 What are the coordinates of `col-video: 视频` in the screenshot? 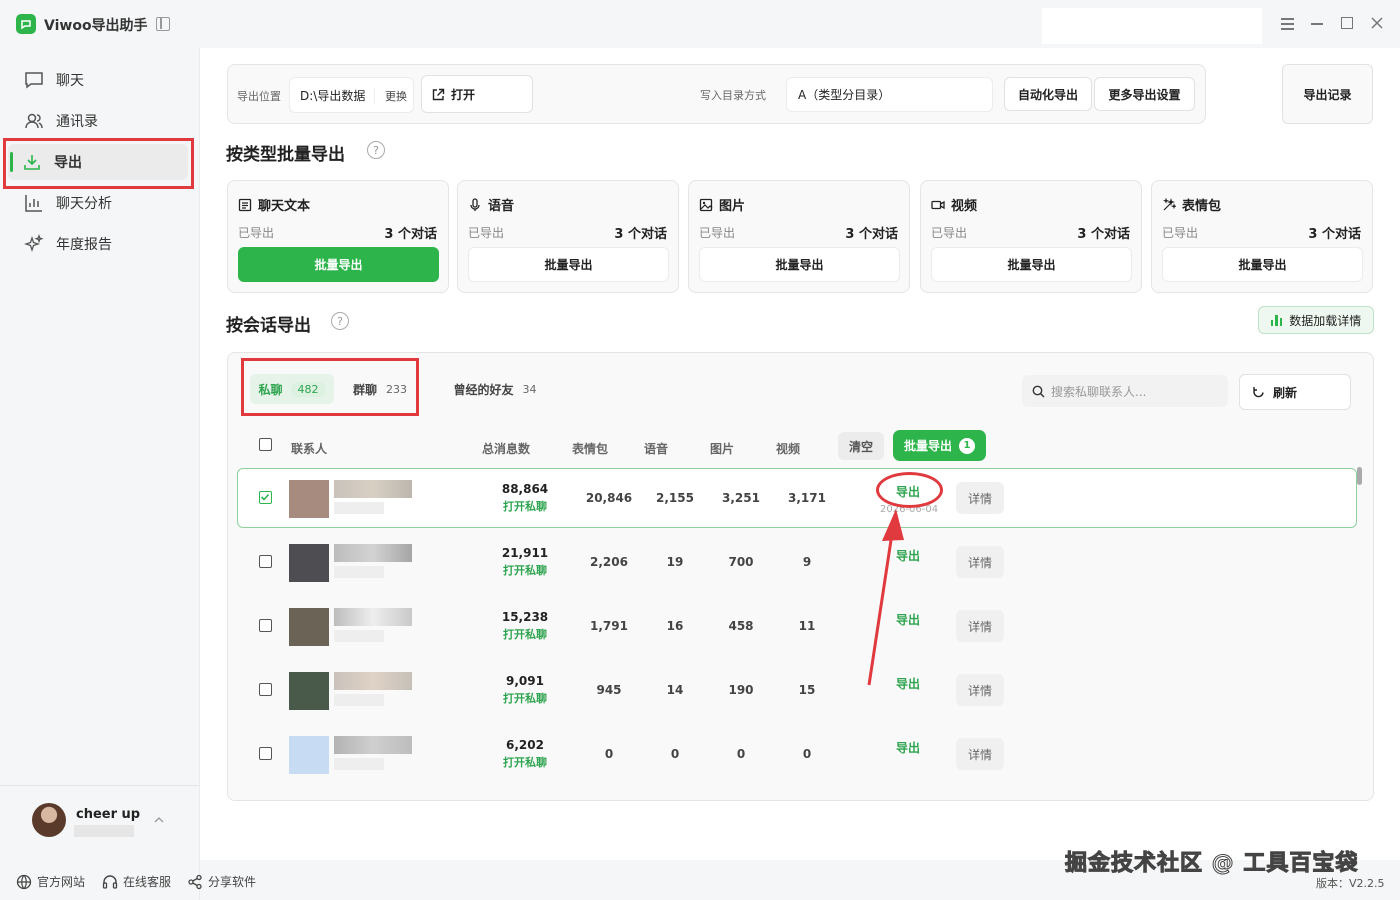 It's located at (788, 448).